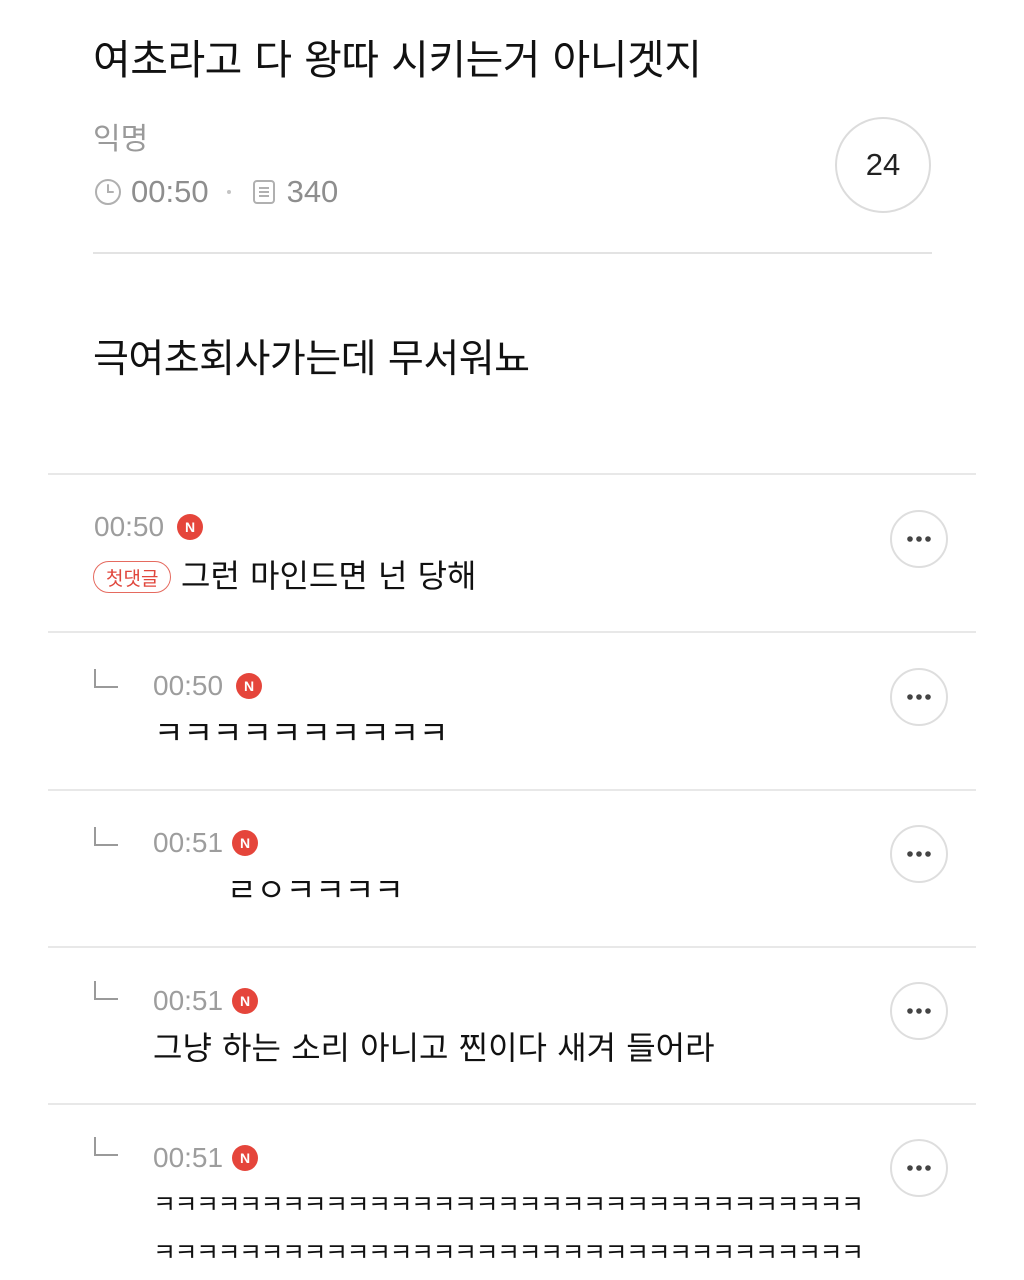 This screenshot has height=1280, width=1024. I want to click on comment-text: 그런 마인드면 넌 당해, so click(329, 576).